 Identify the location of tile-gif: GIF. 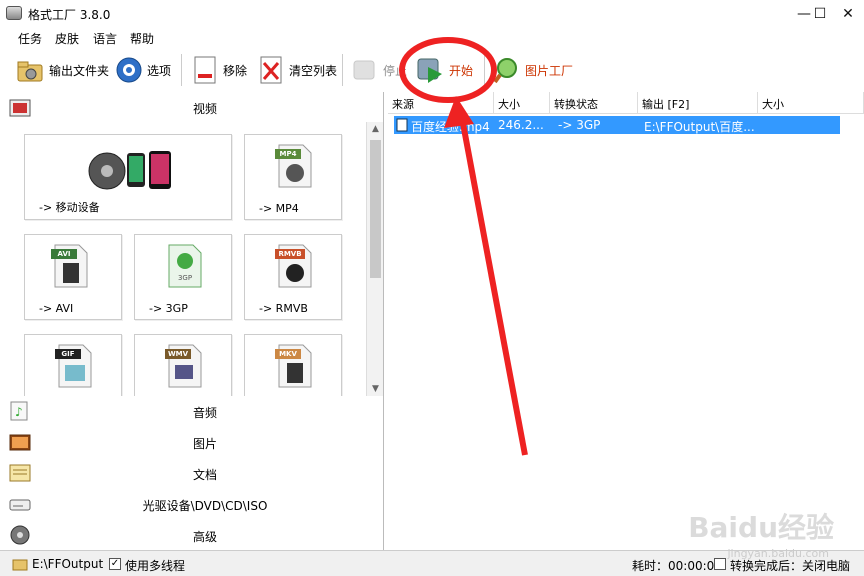
(73, 365).